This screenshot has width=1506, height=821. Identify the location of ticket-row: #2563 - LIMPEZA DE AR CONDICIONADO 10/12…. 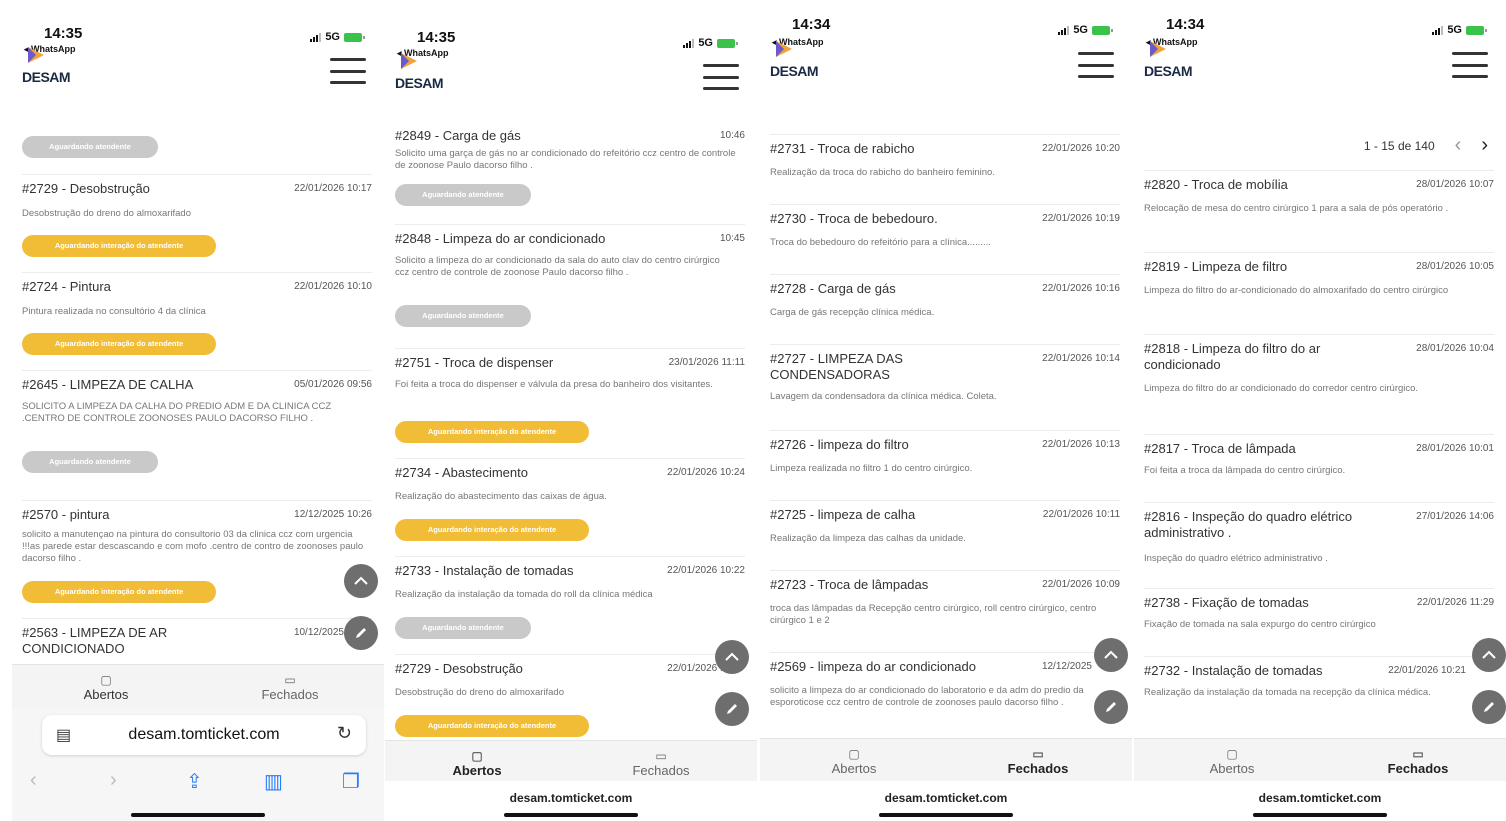
(197, 639).